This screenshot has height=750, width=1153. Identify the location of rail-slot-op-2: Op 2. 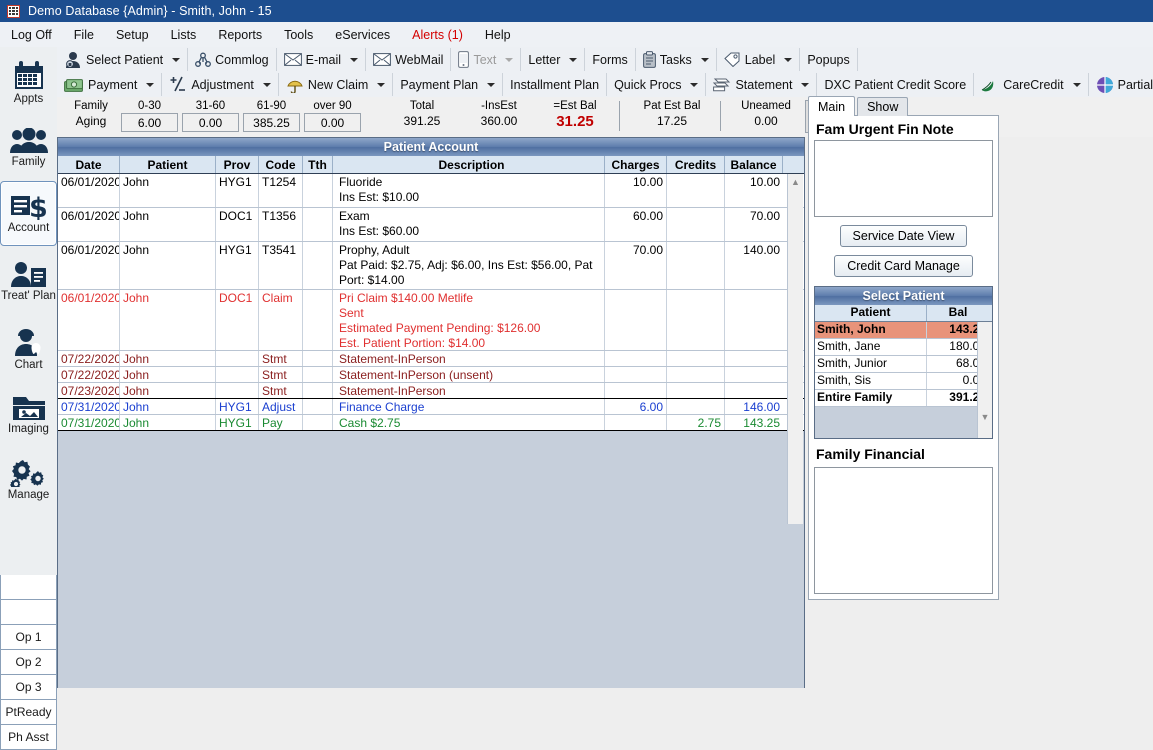
(28, 662).